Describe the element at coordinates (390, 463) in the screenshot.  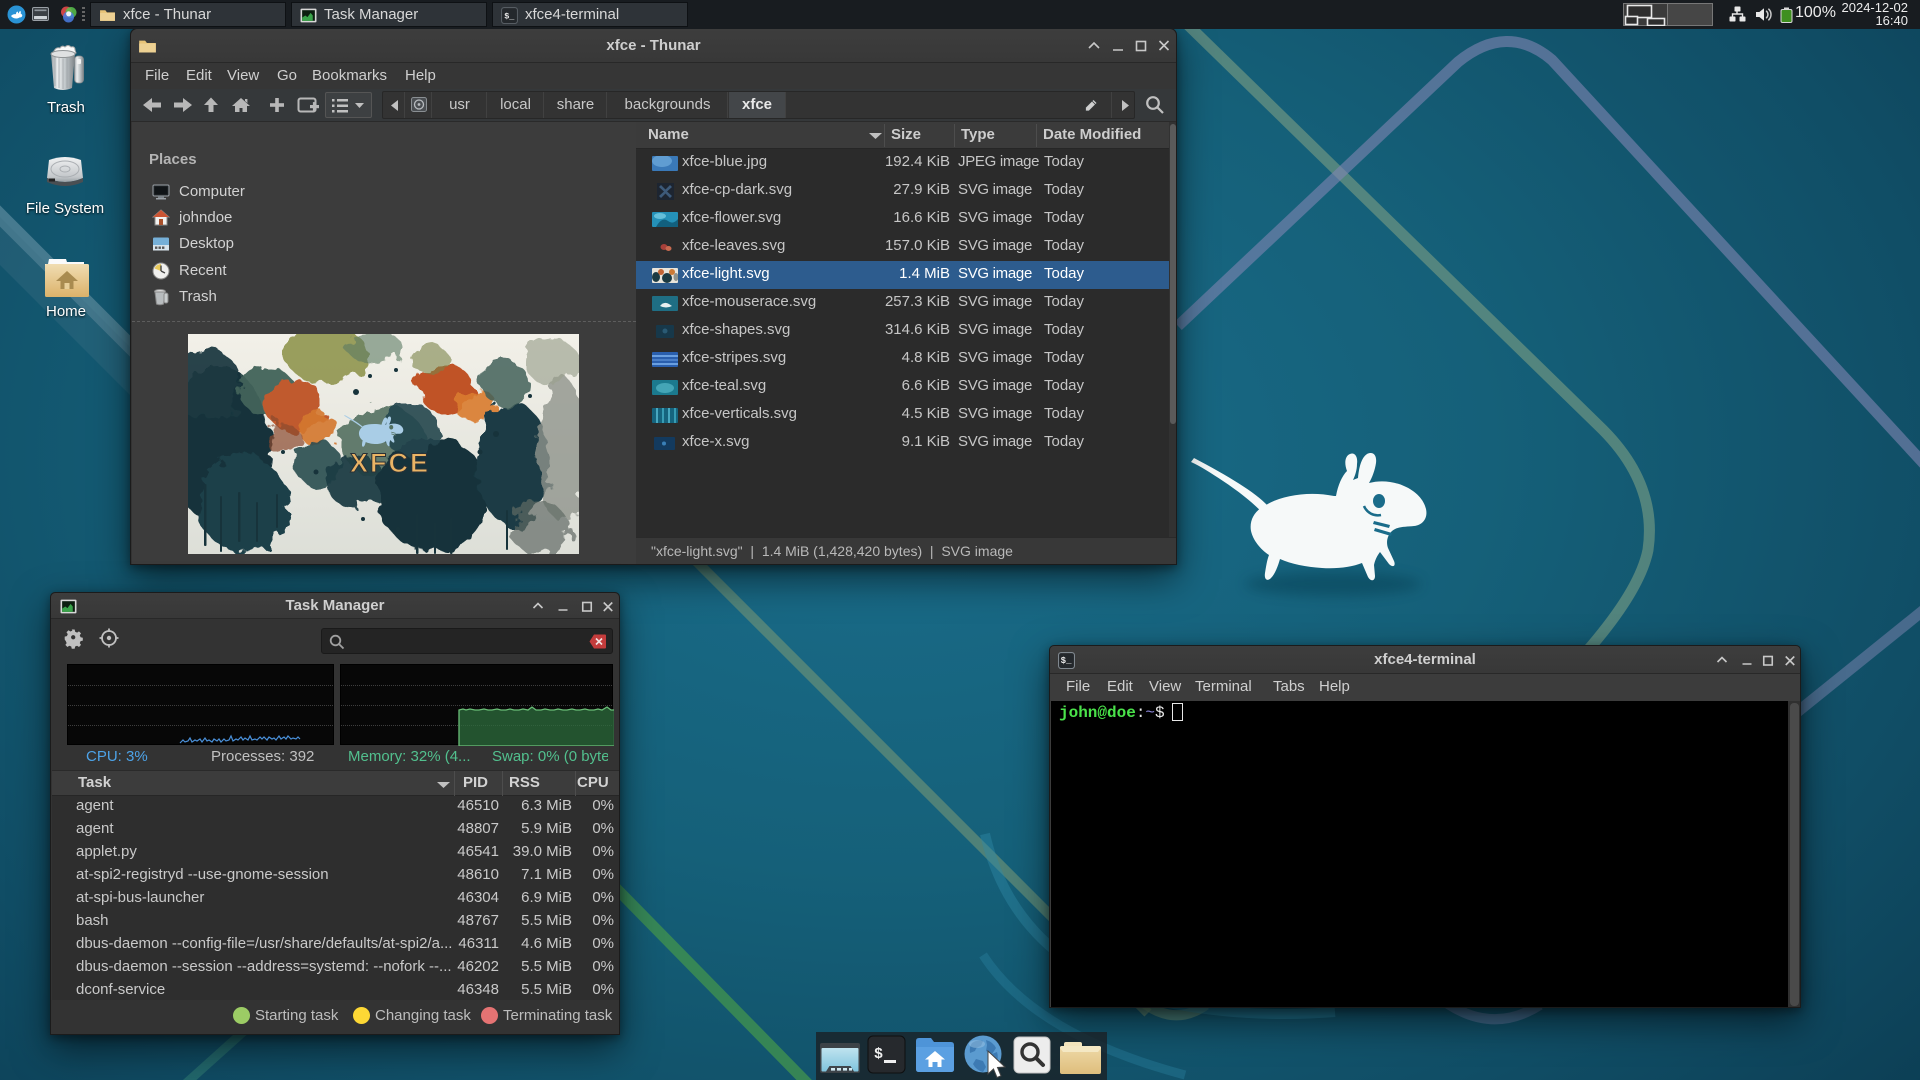
I see `svg-text: XFCE` at that location.